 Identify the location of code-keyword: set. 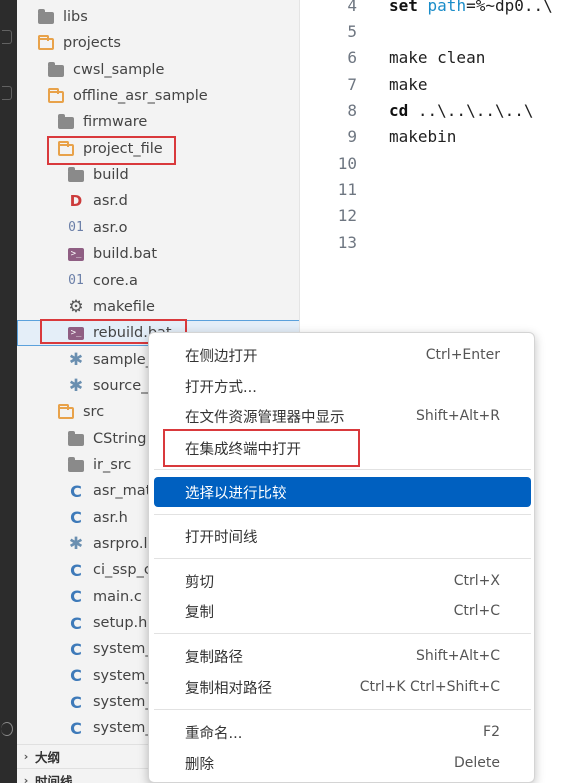
(403, 7).